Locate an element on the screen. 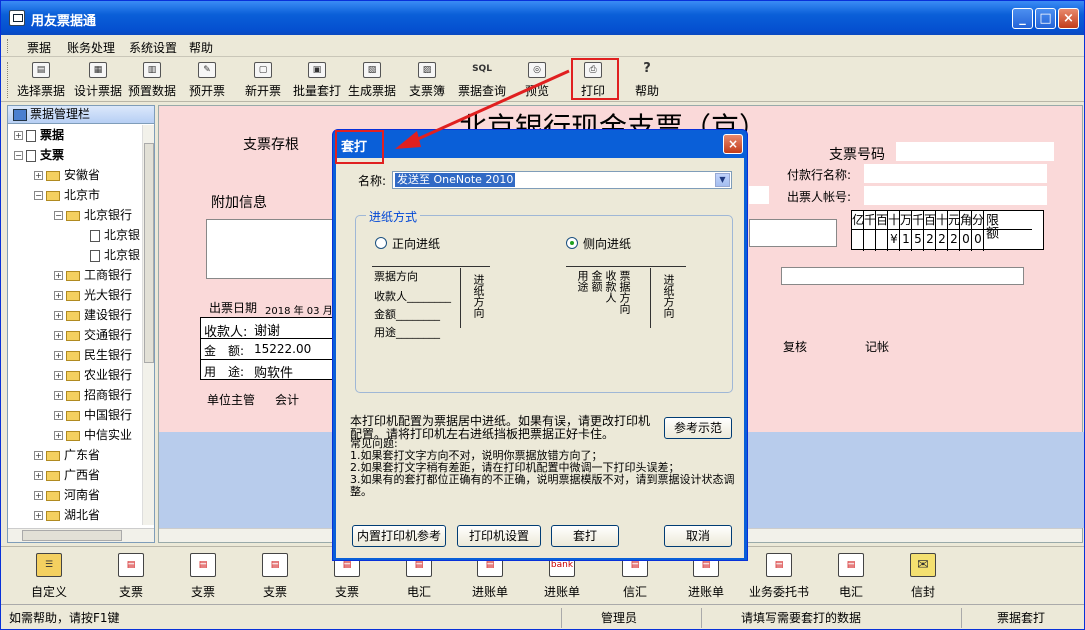  limit-label: 限额 is located at coordinates (990, 226).